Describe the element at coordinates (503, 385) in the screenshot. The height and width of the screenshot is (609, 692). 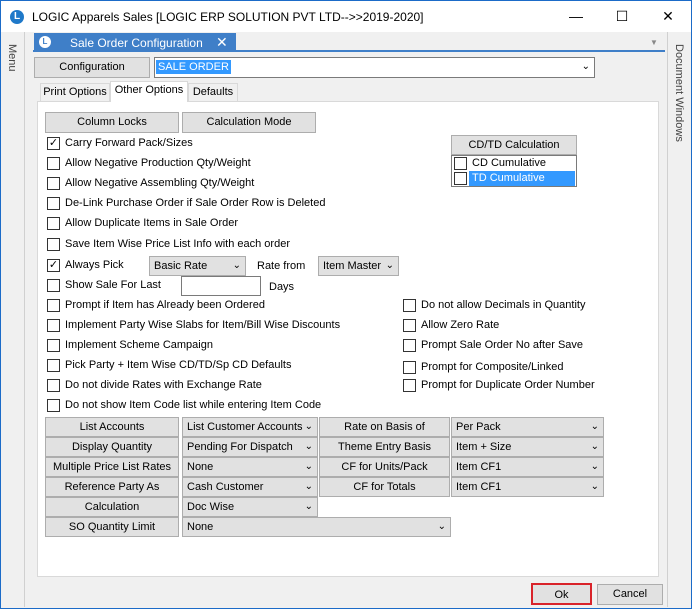
I see `prompt-duplicate-order-number-checkbox: Prompt for Duplicate Order Number` at that location.